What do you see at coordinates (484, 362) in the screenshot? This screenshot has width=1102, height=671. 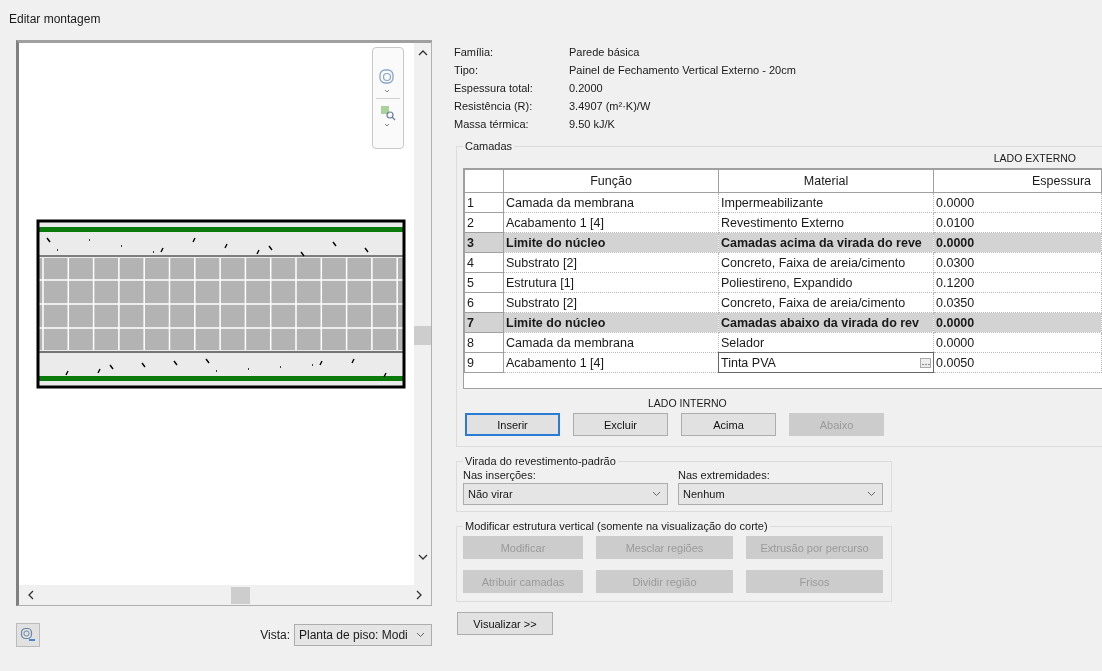 I see `row-number: 9` at bounding box center [484, 362].